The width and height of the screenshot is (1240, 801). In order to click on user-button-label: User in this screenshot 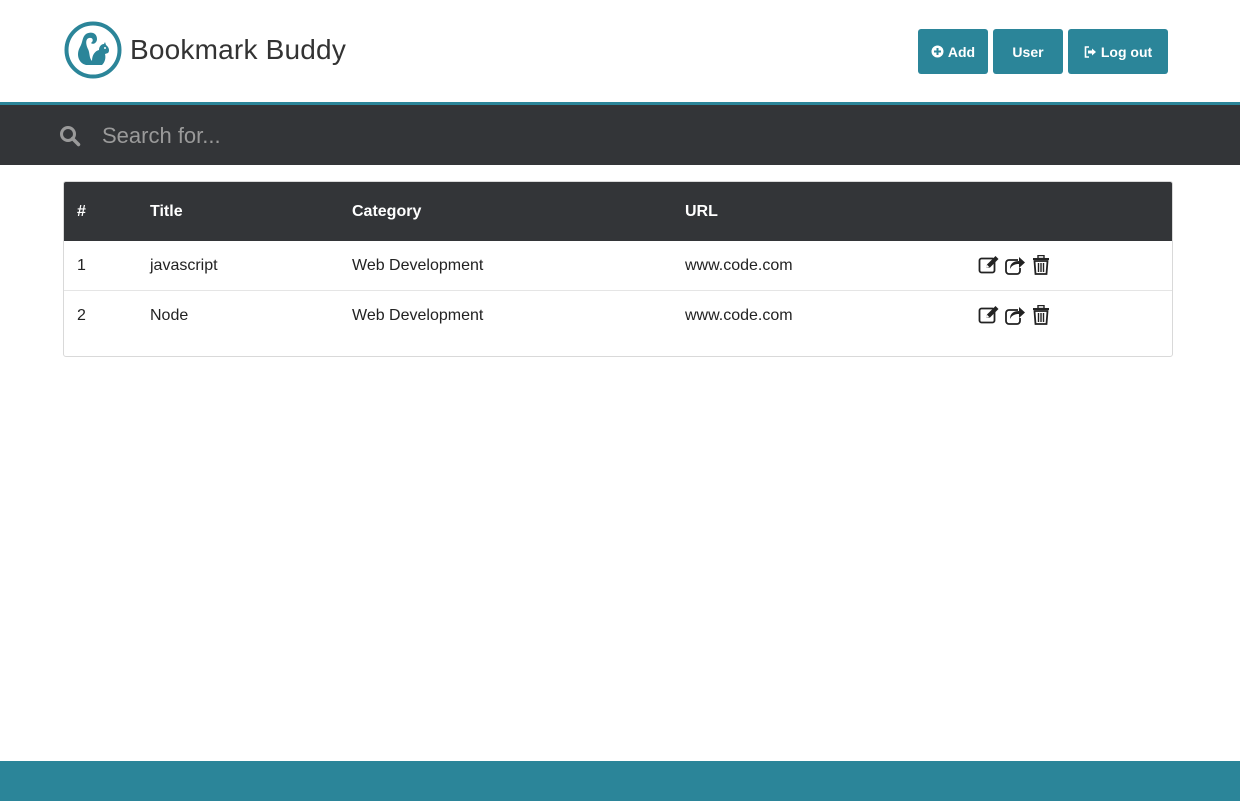, I will do `click(1028, 51)`.